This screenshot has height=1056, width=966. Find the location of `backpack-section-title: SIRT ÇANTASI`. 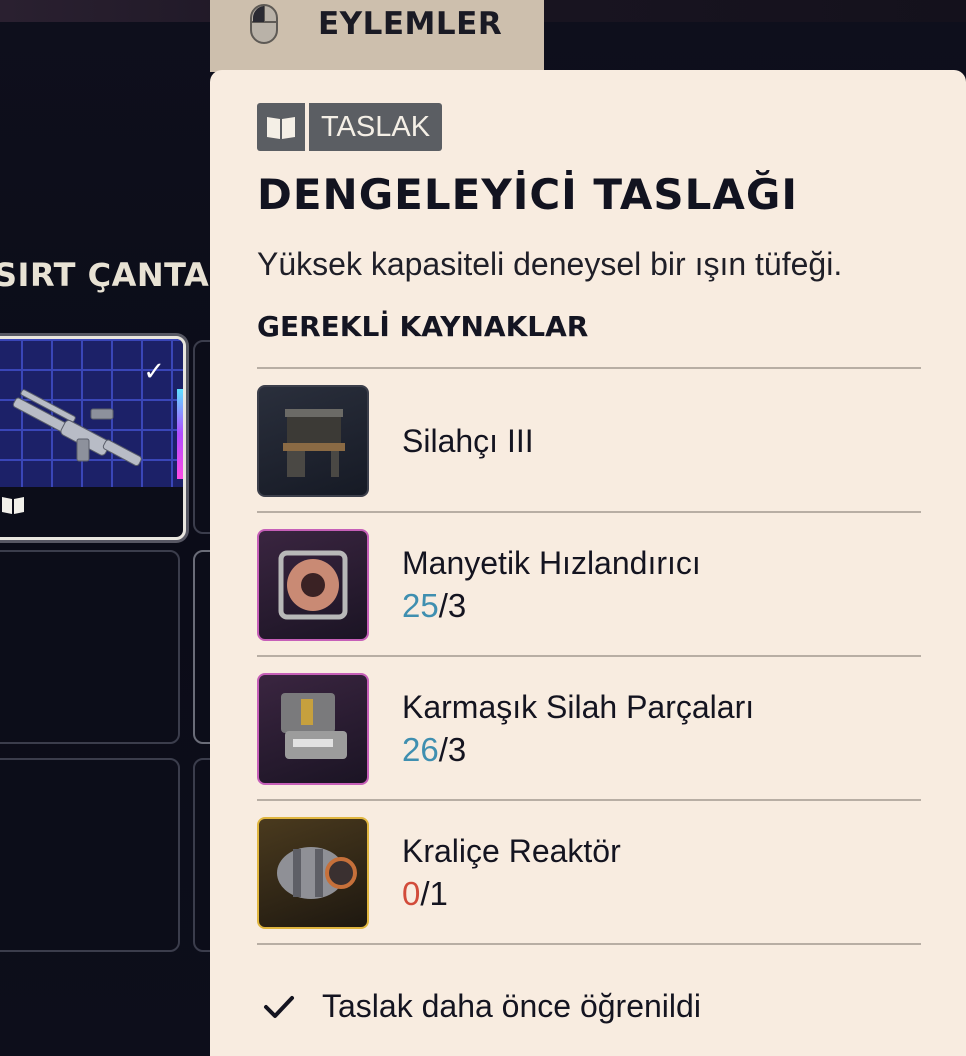

backpack-section-title: SIRT ÇANTASI is located at coordinates (123, 275).